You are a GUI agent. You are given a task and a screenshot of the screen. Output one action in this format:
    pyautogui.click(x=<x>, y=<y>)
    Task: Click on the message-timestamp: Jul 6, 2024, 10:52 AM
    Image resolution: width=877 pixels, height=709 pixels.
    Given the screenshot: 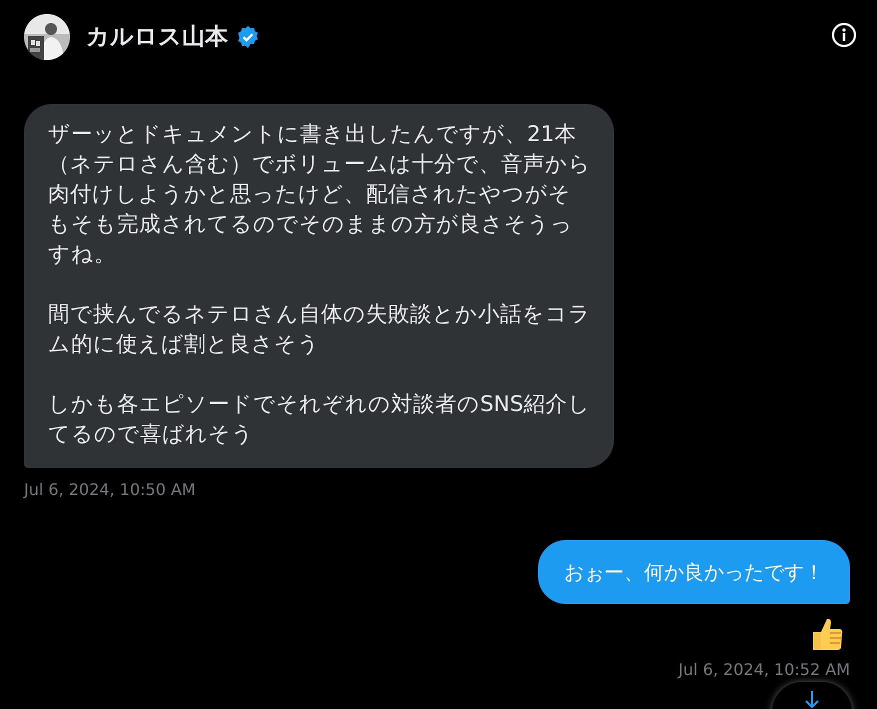 What is the action you would take?
    pyautogui.click(x=764, y=670)
    